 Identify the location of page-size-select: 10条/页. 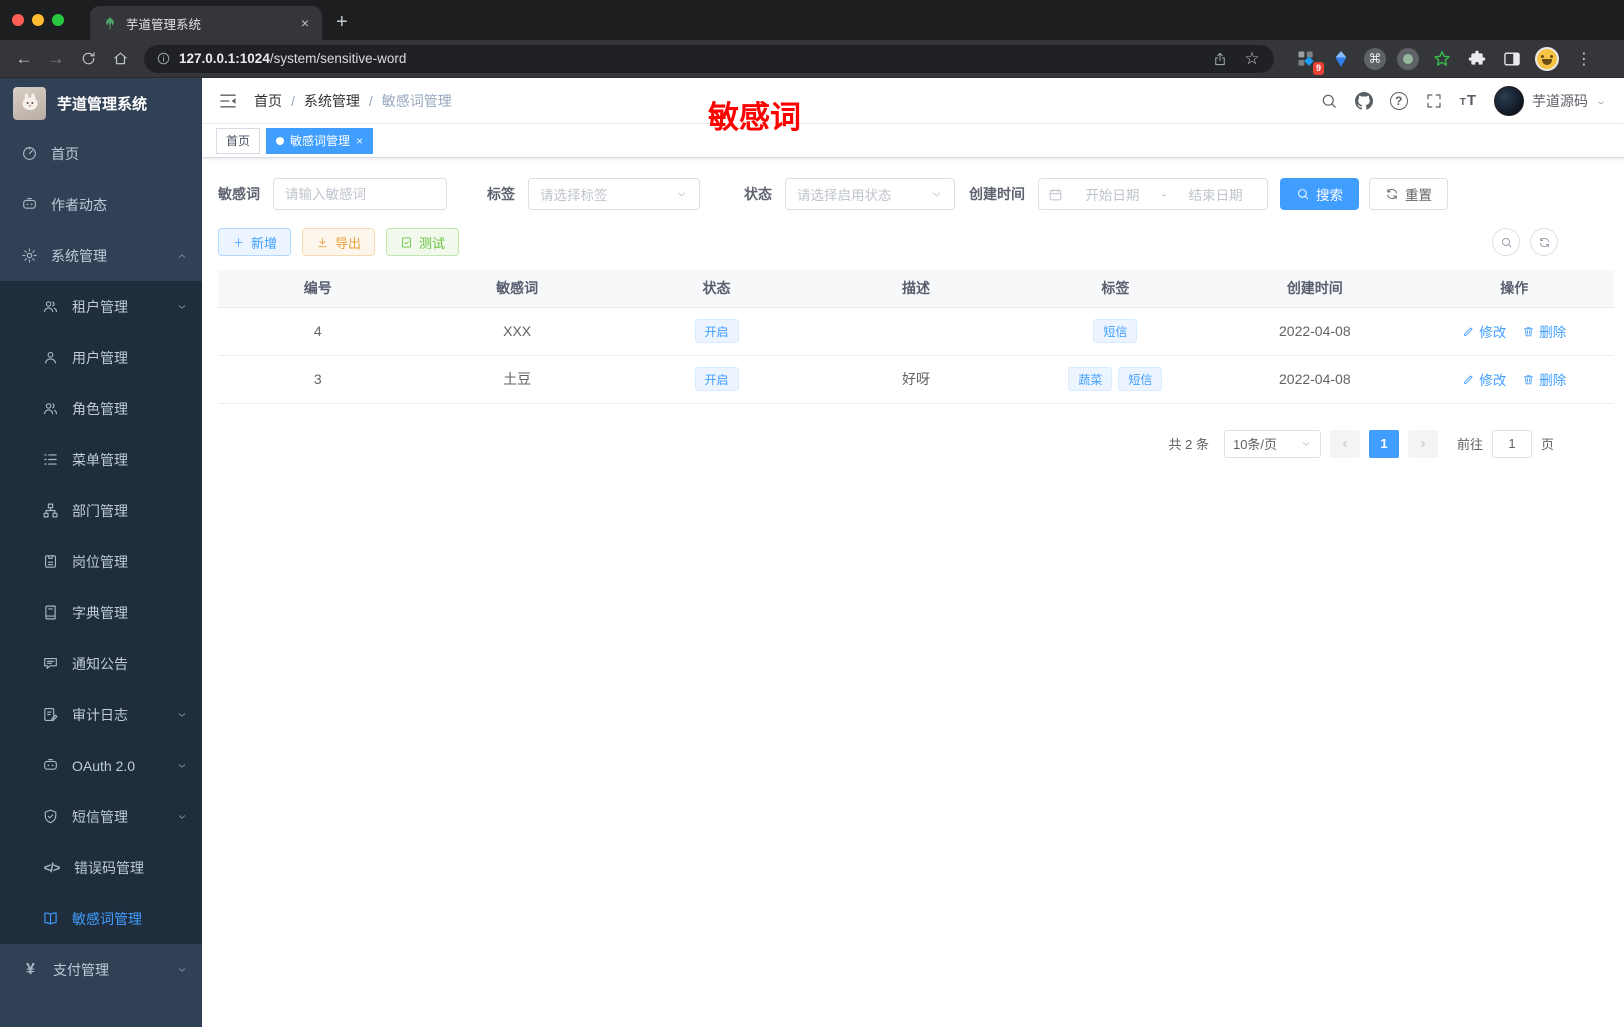
(1272, 443).